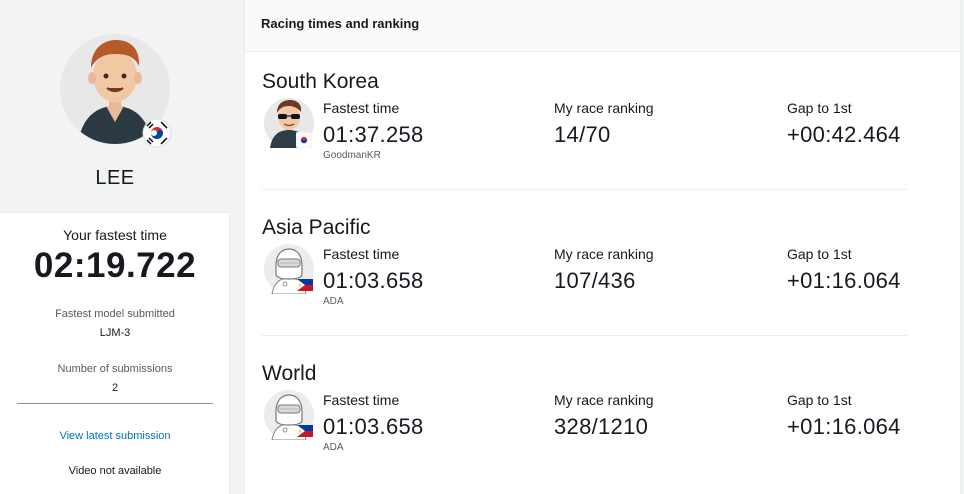  What do you see at coordinates (601, 426) in the screenshot?
I see `ranking-value: 328/1210` at bounding box center [601, 426].